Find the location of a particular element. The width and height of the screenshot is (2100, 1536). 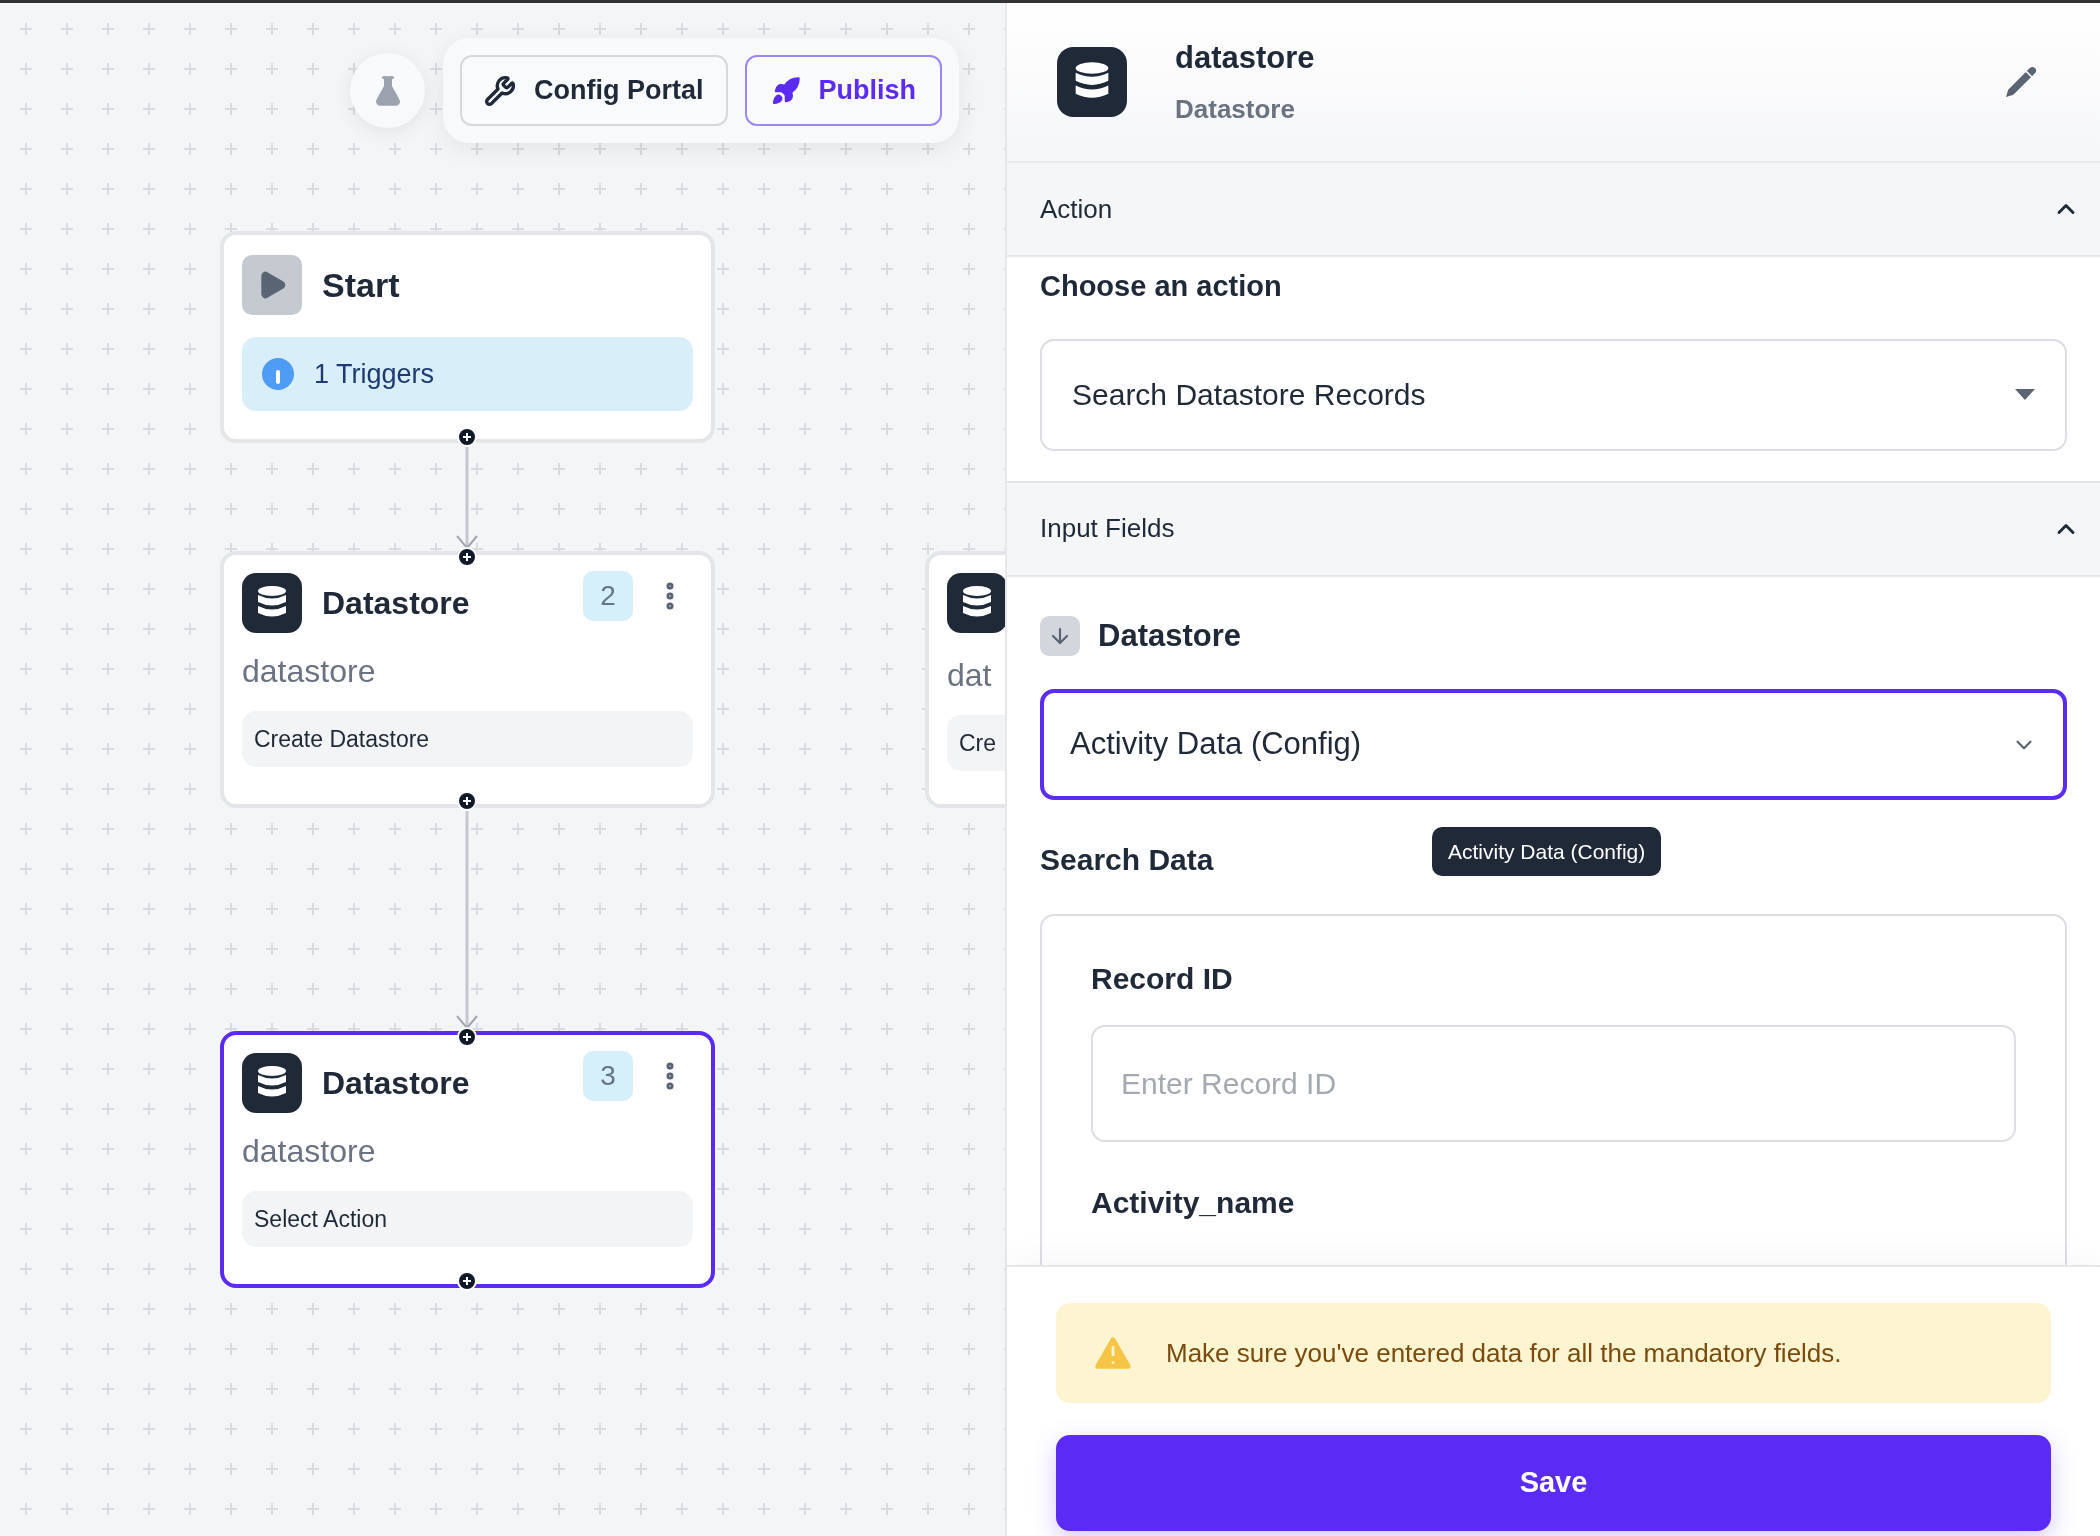

config-portal-button: Config Portal is located at coordinates (594, 90).